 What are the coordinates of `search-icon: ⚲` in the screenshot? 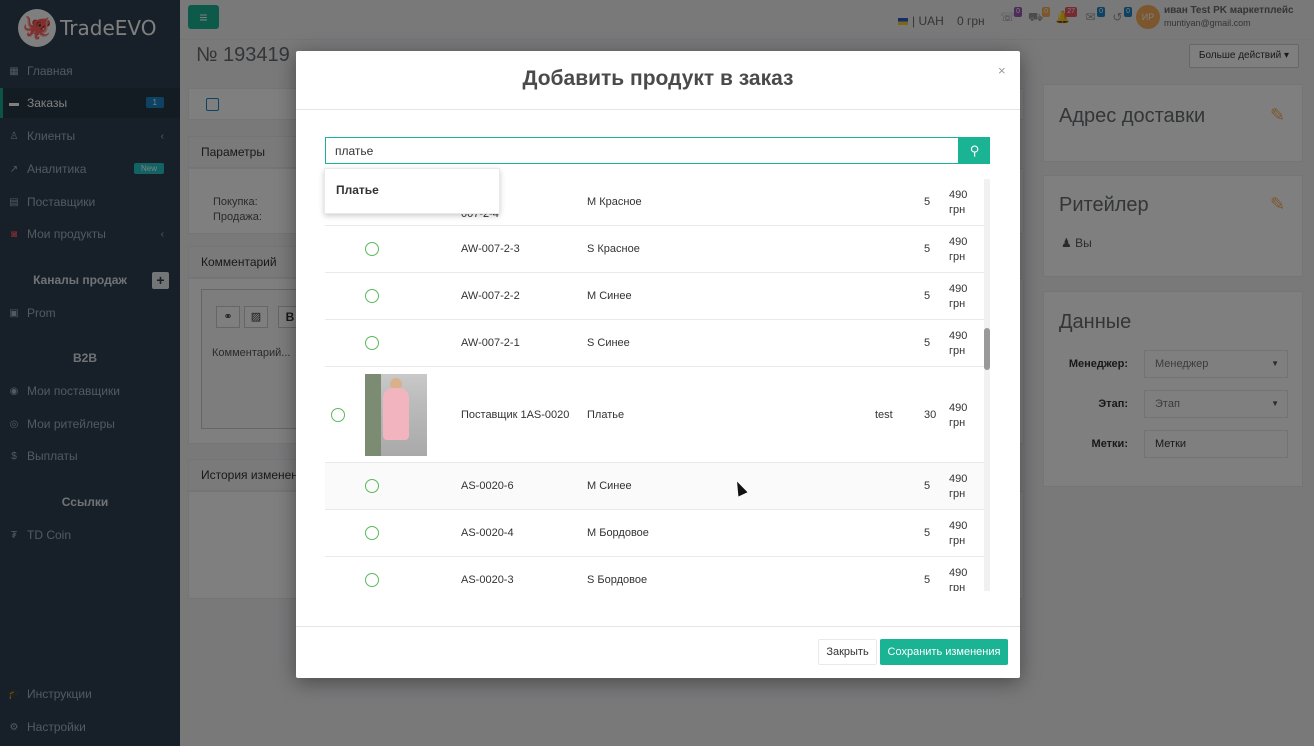 It's located at (974, 150).